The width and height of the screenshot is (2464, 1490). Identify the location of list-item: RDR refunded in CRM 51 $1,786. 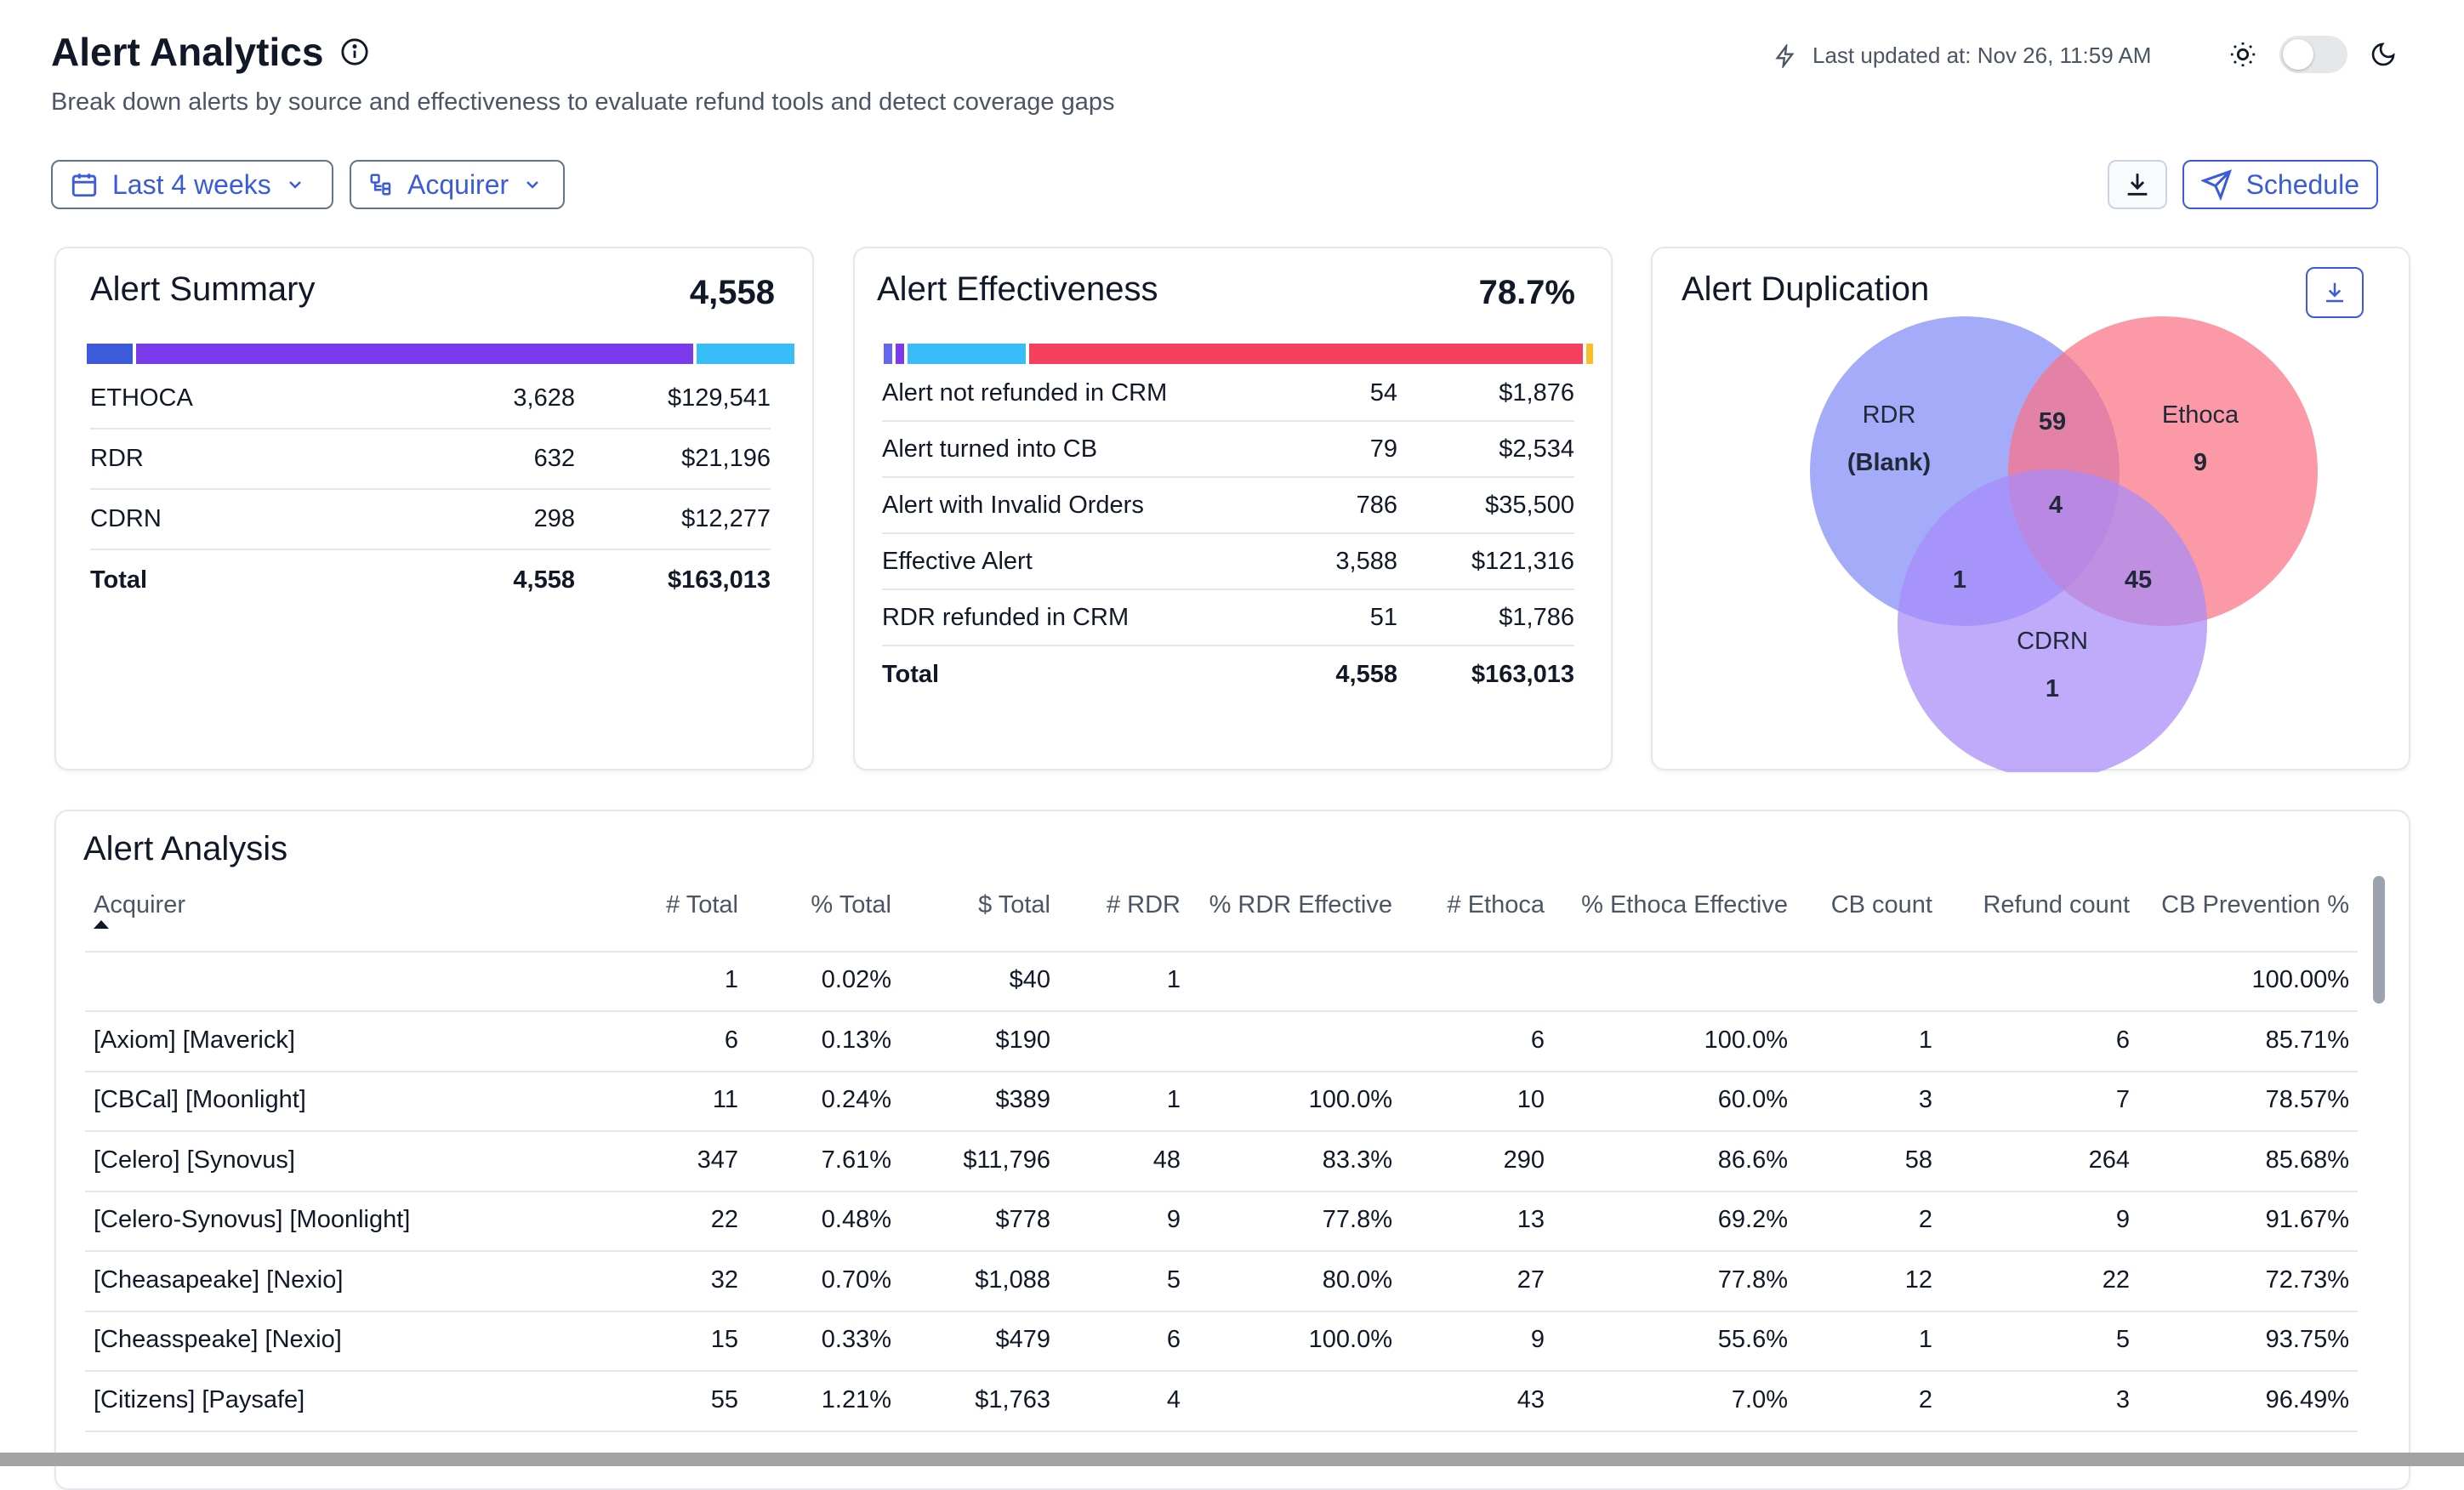
(1228, 618).